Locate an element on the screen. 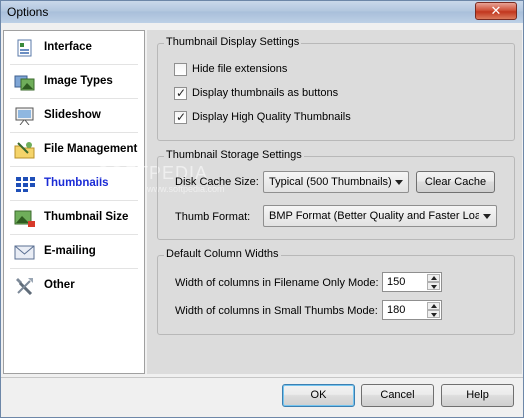  divider is located at coordinates (262, 377).